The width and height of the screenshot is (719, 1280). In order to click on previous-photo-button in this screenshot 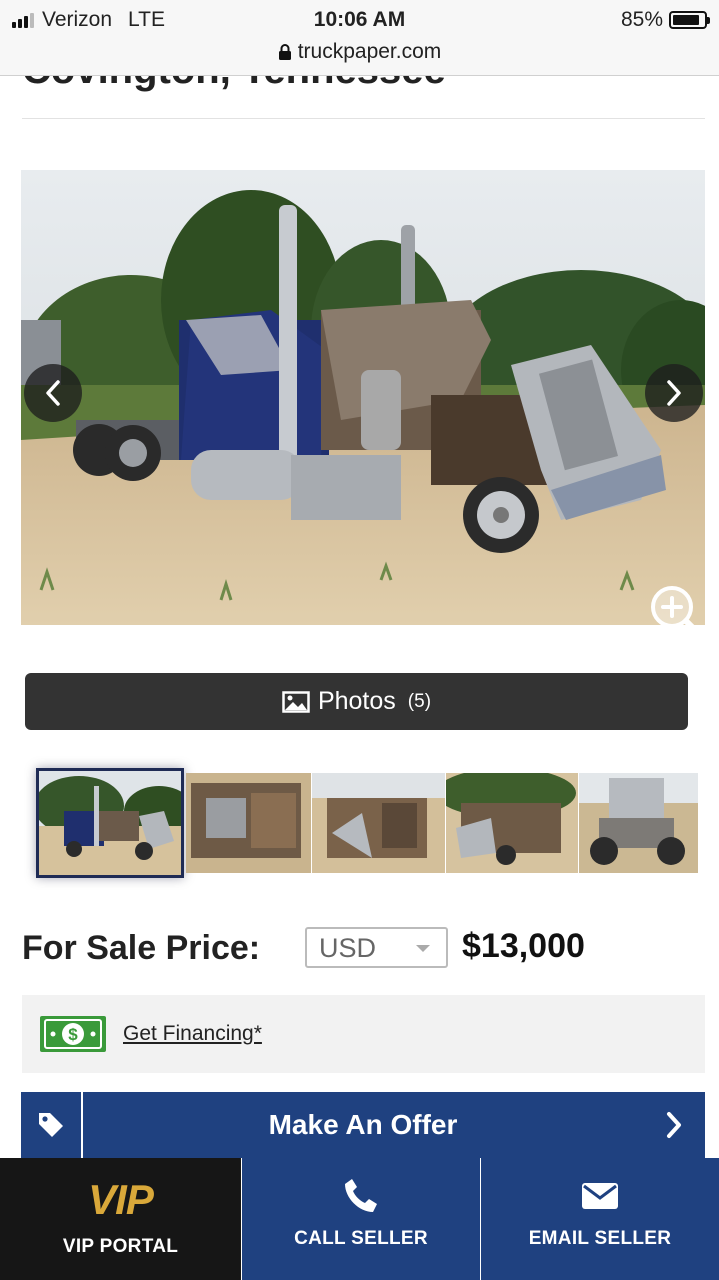, I will do `click(53, 393)`.